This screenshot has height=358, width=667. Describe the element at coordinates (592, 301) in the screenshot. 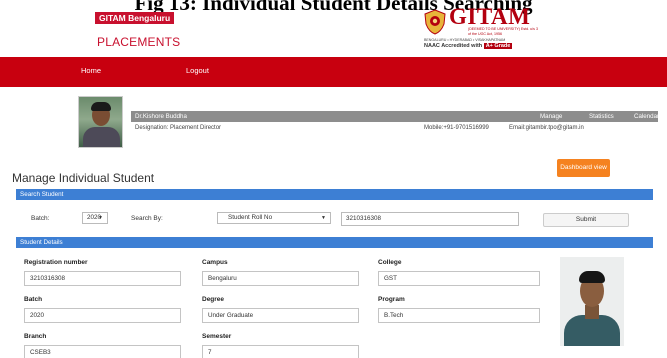

I see `student-photo` at that location.